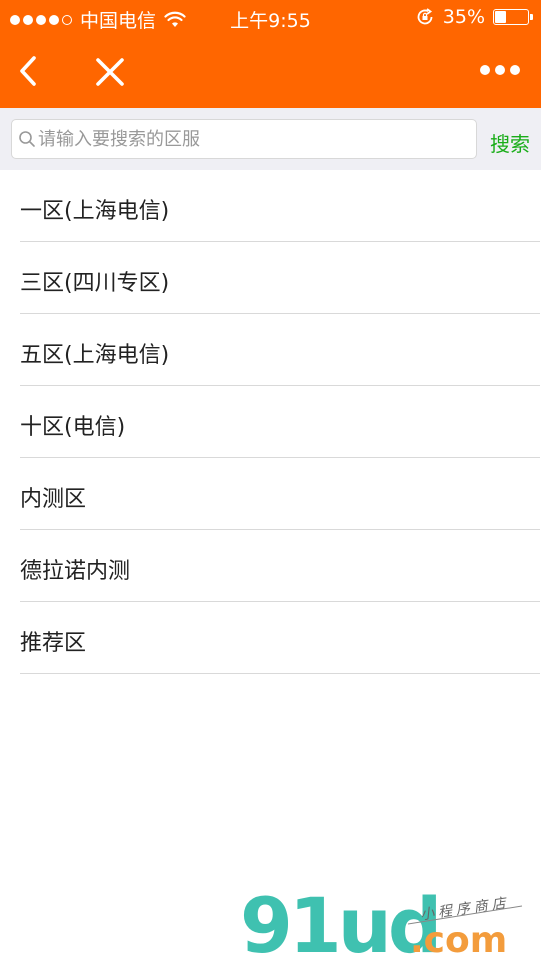 This screenshot has width=541, height=960. What do you see at coordinates (458, 939) in the screenshot?
I see `watermark-domain: .com` at bounding box center [458, 939].